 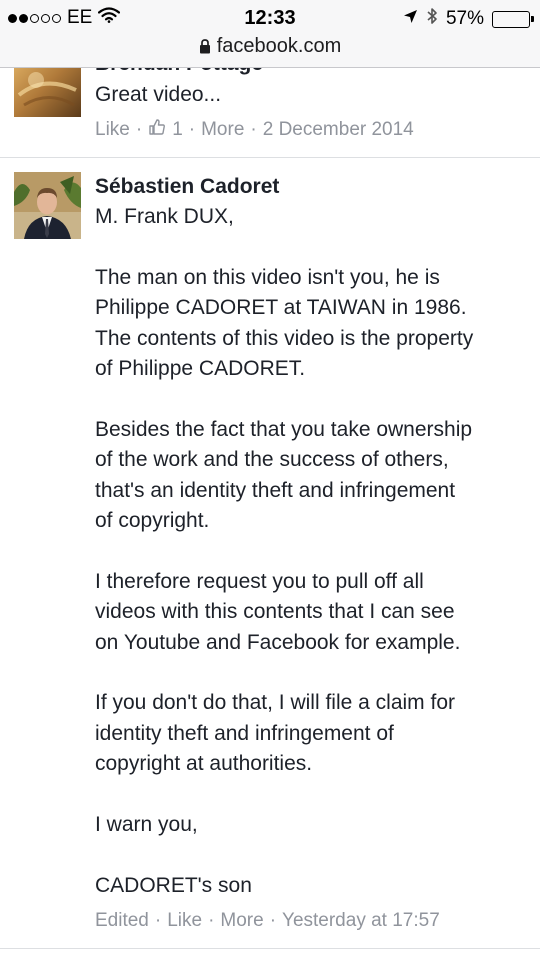 I want to click on battery-icon, so click(x=513, y=19).